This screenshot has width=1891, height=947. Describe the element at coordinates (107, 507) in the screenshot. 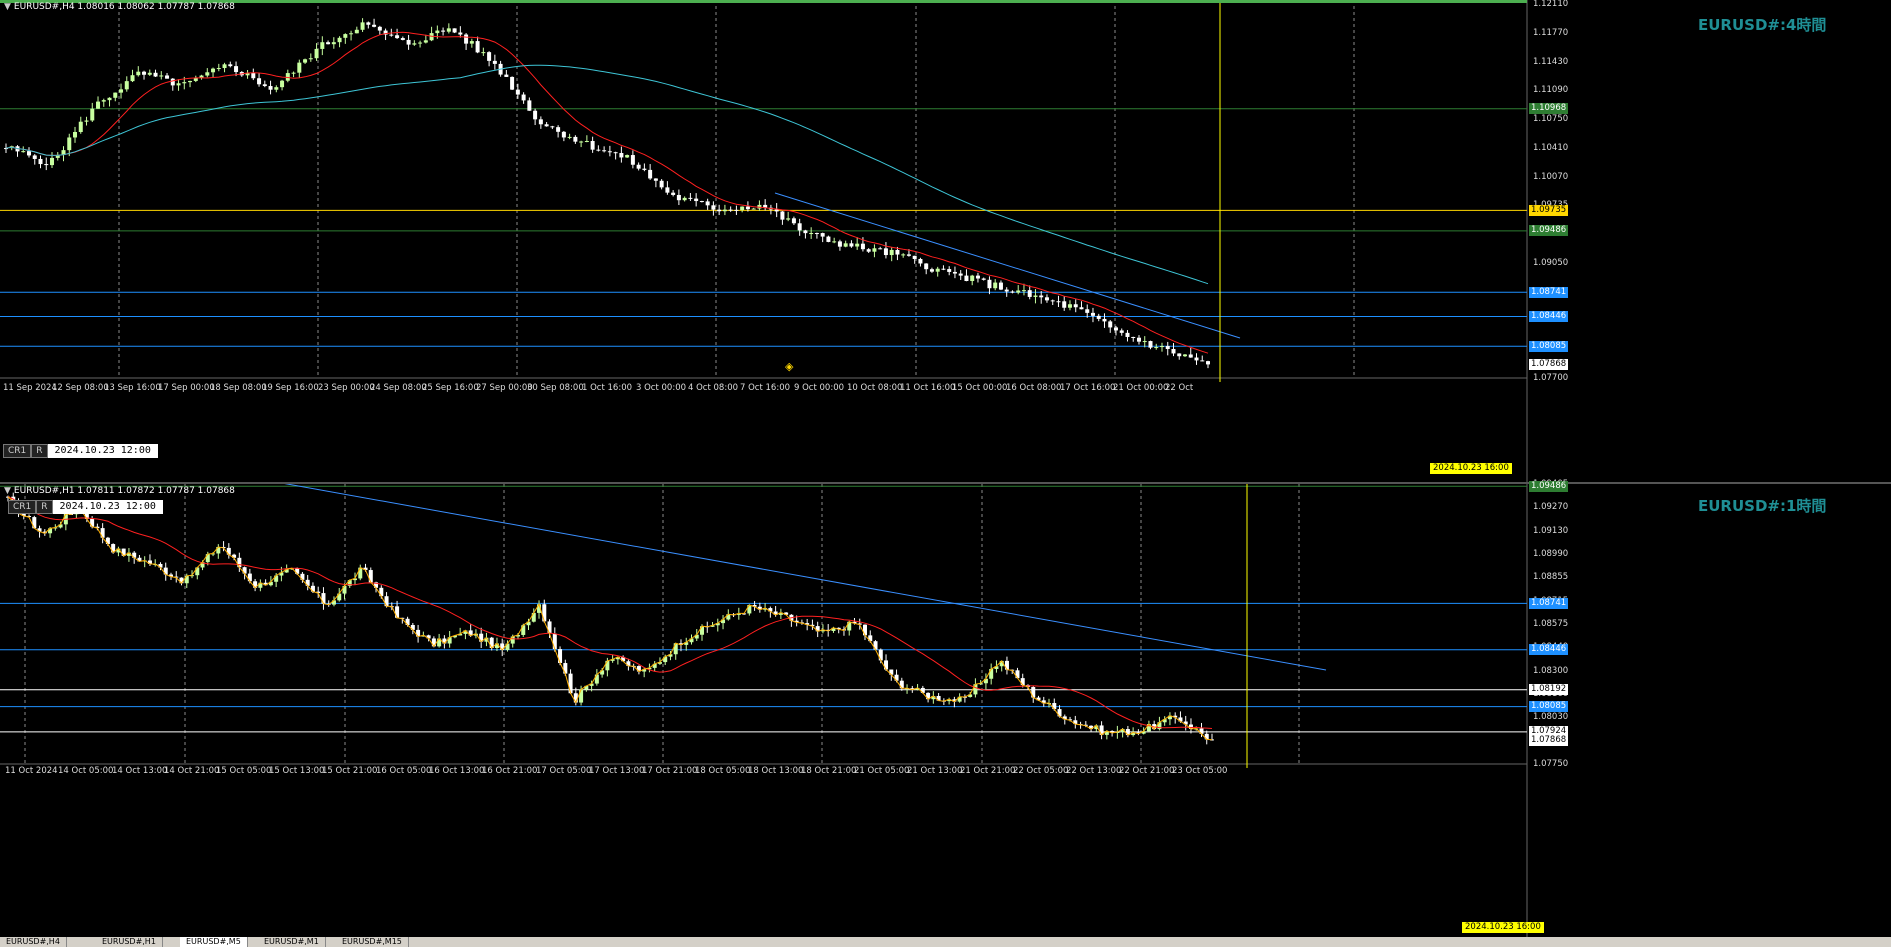

I see `h1-datetime-field: 2024.10.23 12:00` at that location.